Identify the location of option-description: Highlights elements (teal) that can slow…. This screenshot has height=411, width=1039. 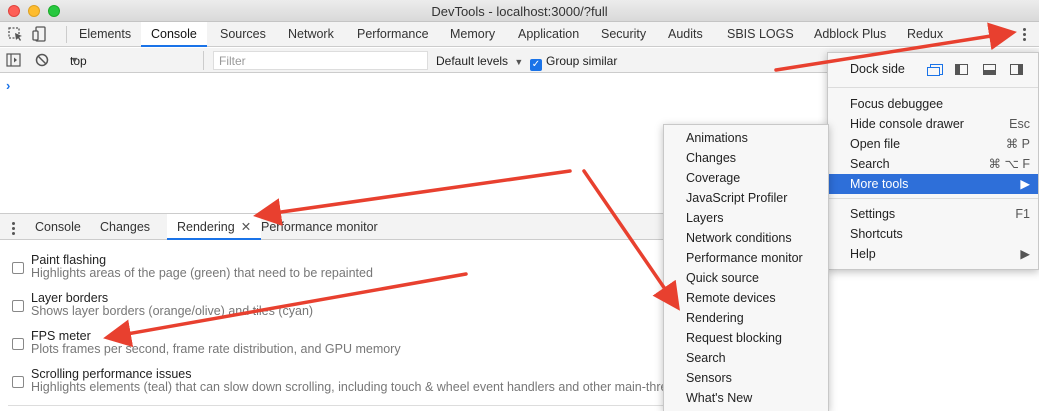
(356, 387).